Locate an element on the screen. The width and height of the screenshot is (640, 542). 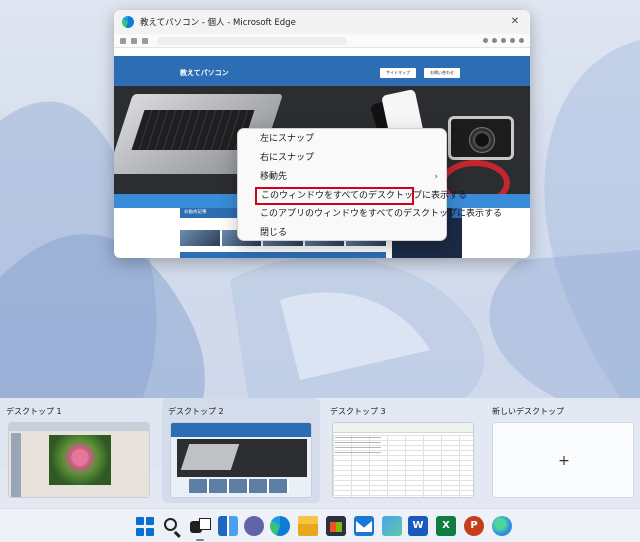
back-icon is located at coordinates (123, 40).